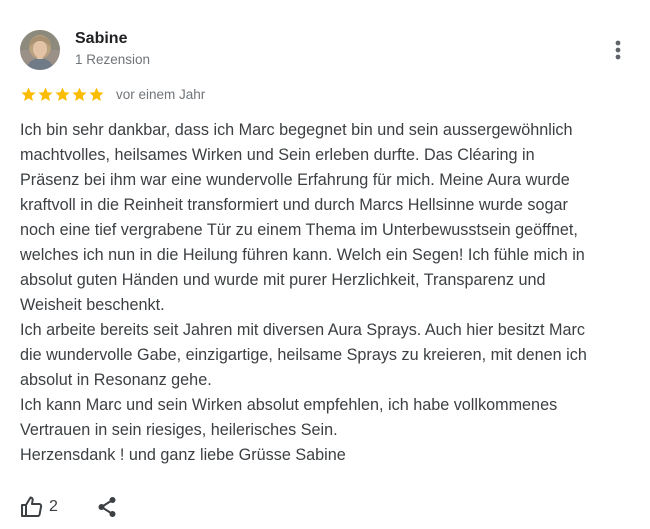 The height and width of the screenshot is (529, 650). I want to click on like-count: 2, so click(53, 506).